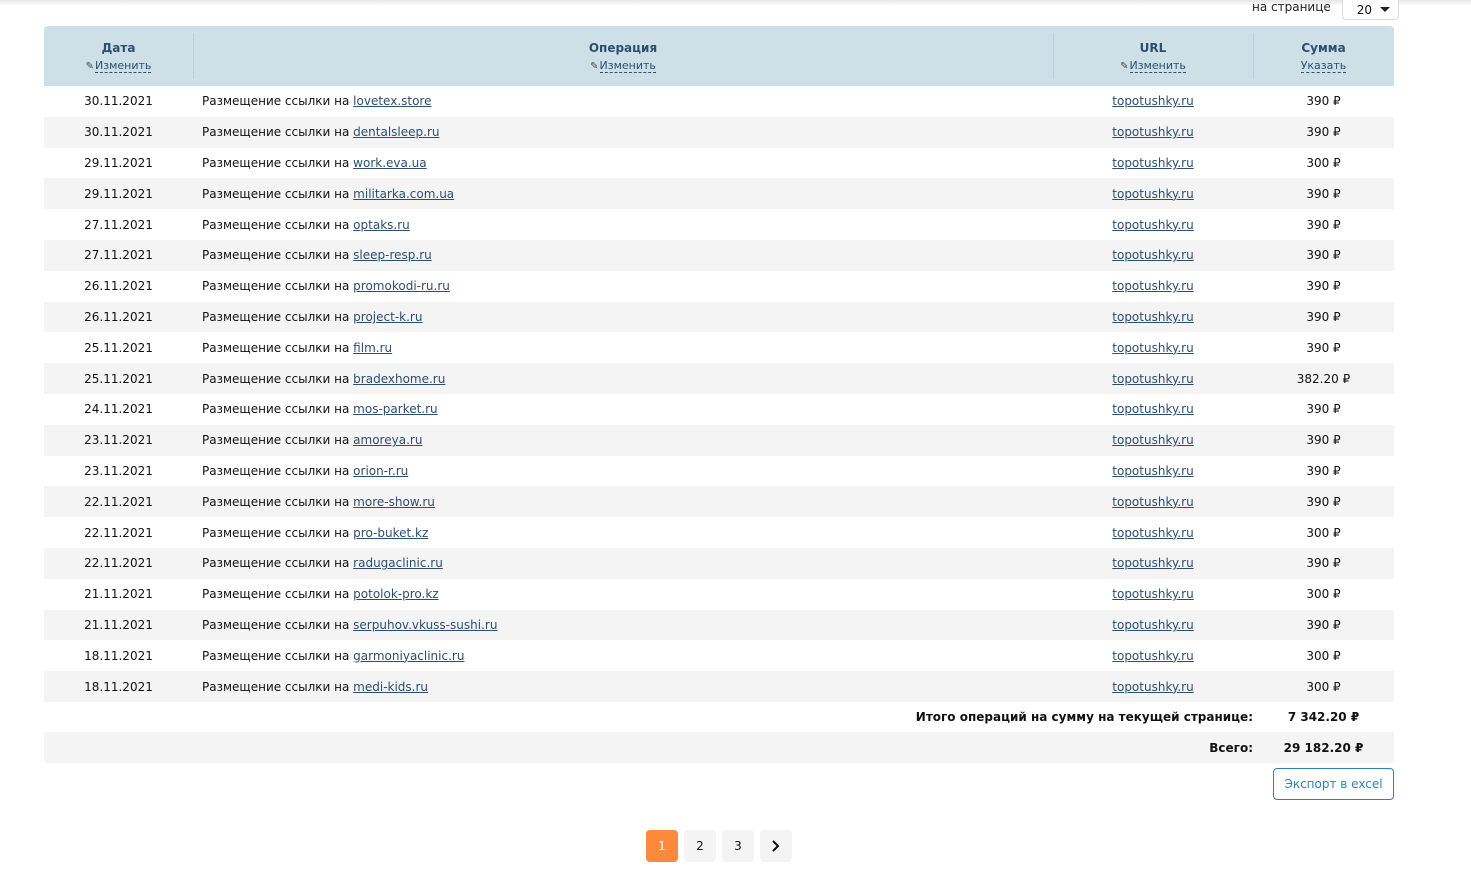 The height and width of the screenshot is (871, 1471). What do you see at coordinates (401, 286) in the screenshot?
I see `site-link: promokodi-ru.ru` at bounding box center [401, 286].